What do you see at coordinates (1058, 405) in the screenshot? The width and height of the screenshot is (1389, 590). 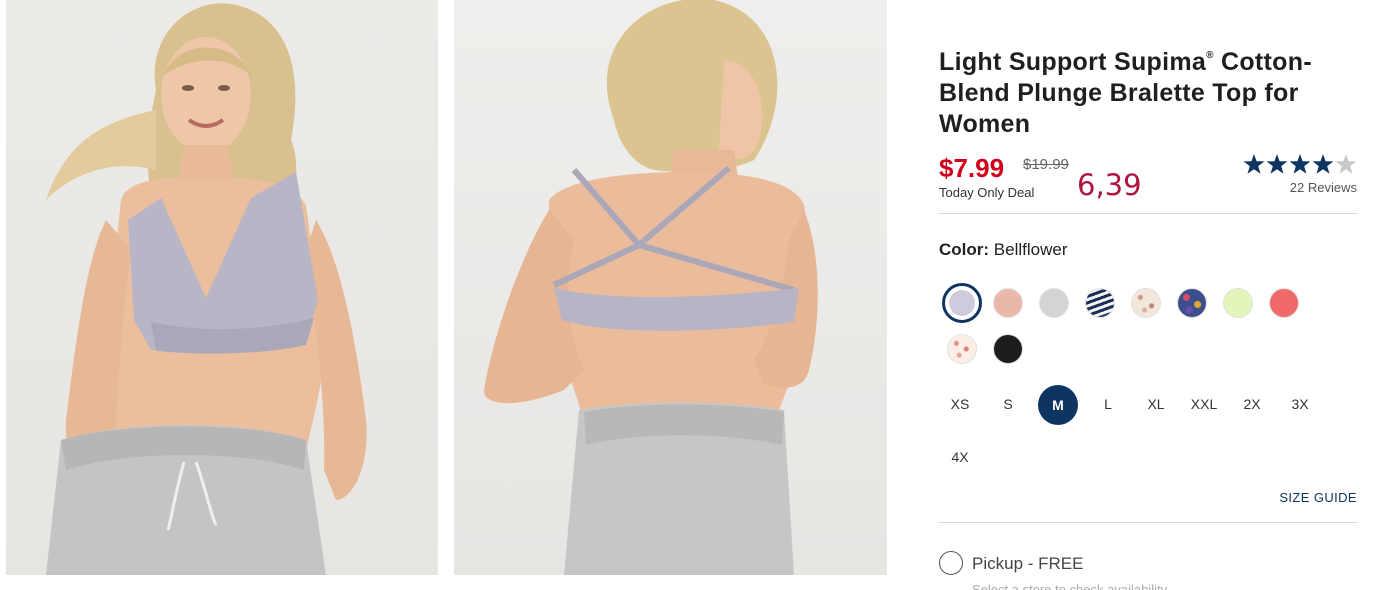 I see `size-option-m: M` at bounding box center [1058, 405].